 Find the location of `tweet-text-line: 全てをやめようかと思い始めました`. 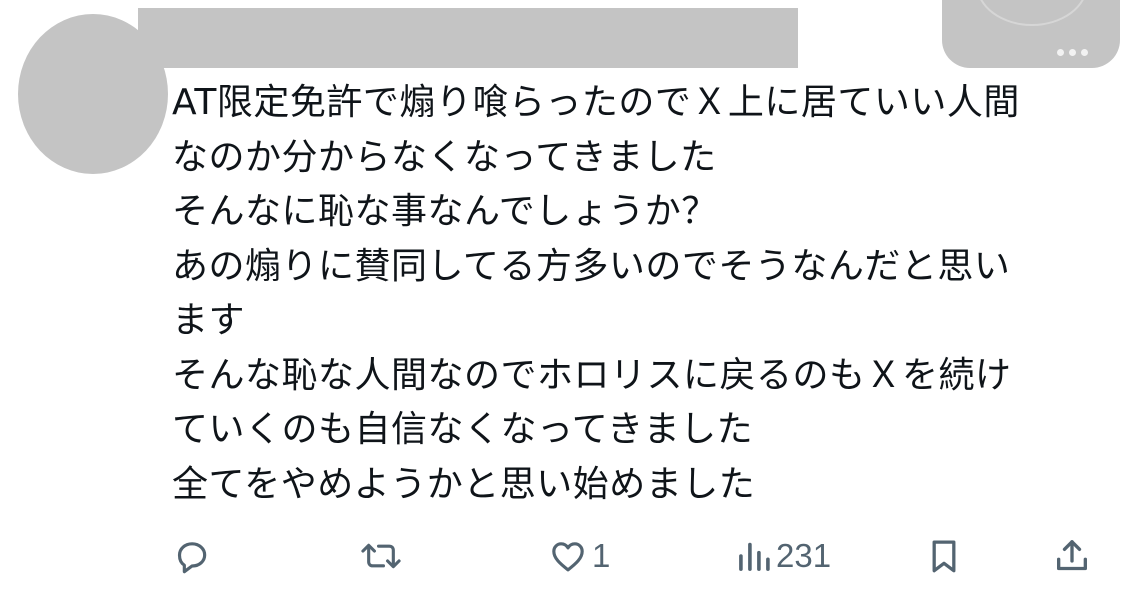

tweet-text-line: 全てをやめようかと思い始めました is located at coordinates (464, 484).